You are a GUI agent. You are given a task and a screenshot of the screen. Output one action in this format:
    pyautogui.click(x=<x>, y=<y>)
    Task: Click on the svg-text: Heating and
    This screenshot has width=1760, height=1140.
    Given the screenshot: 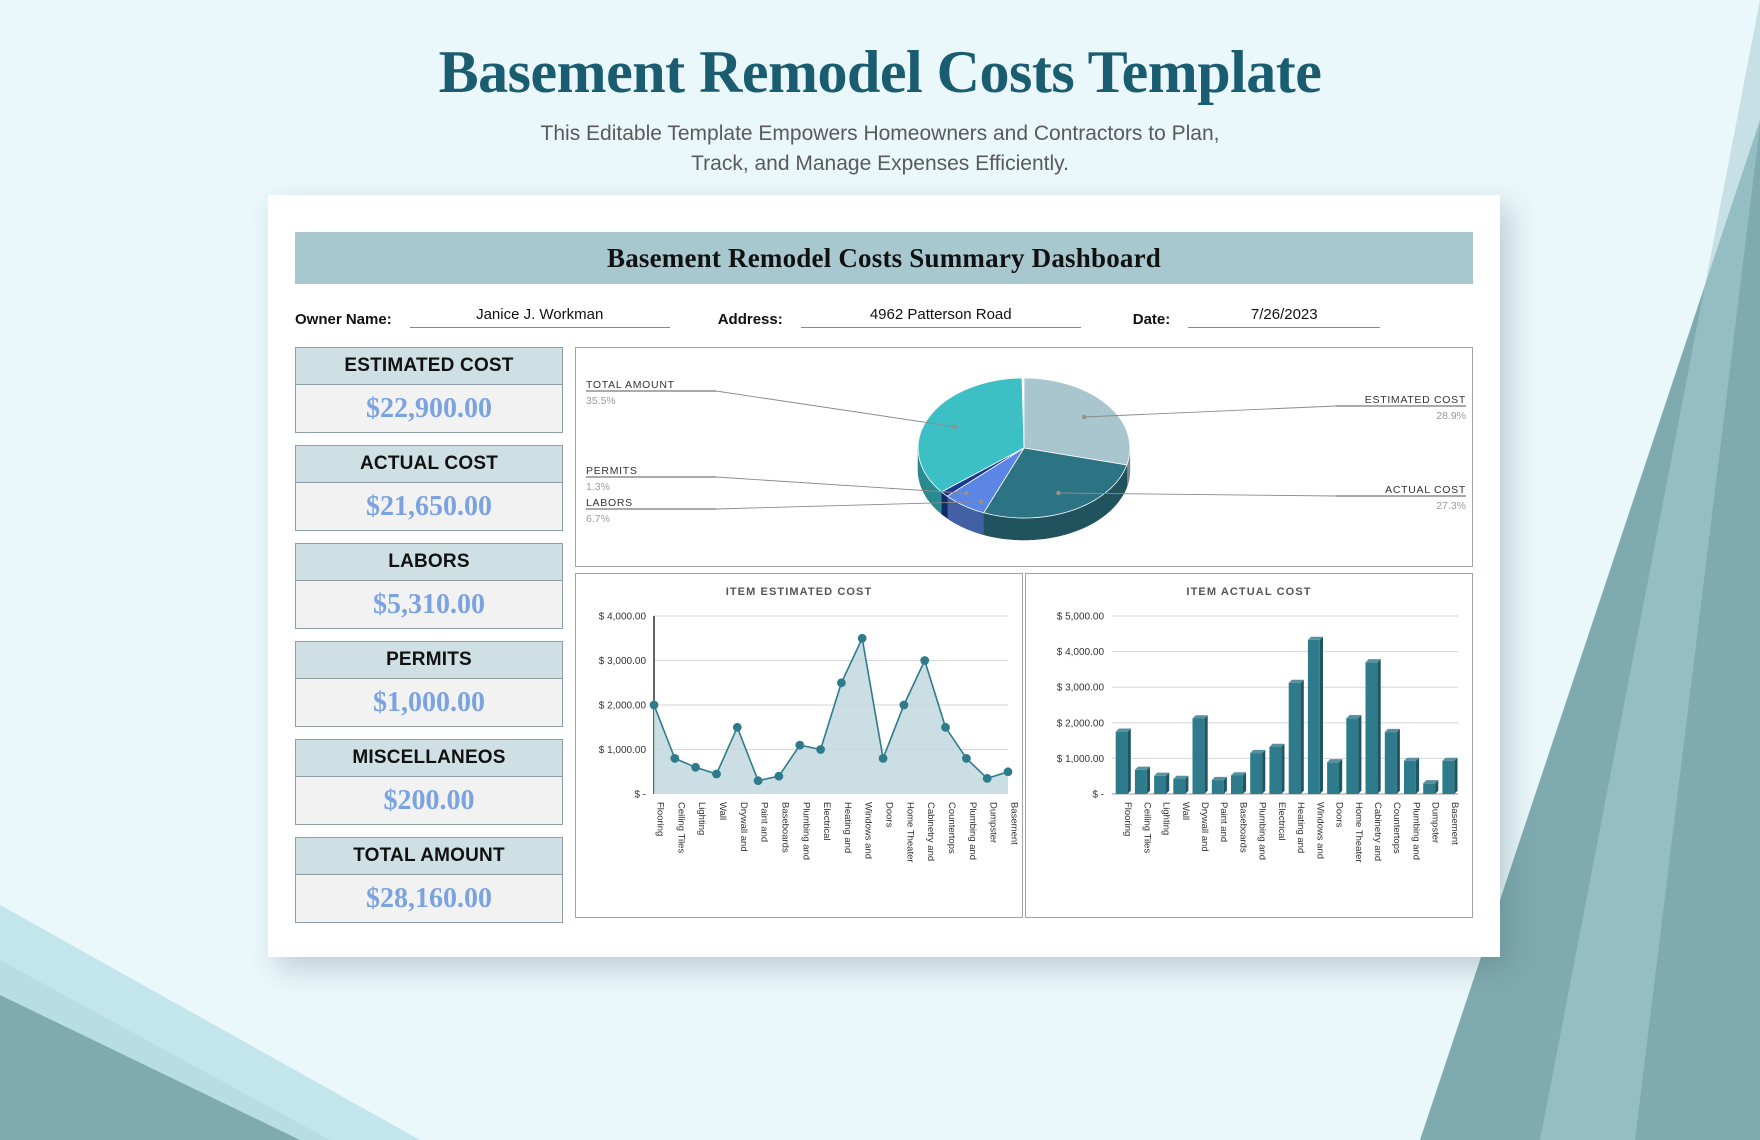 What is the action you would take?
    pyautogui.click(x=847, y=827)
    